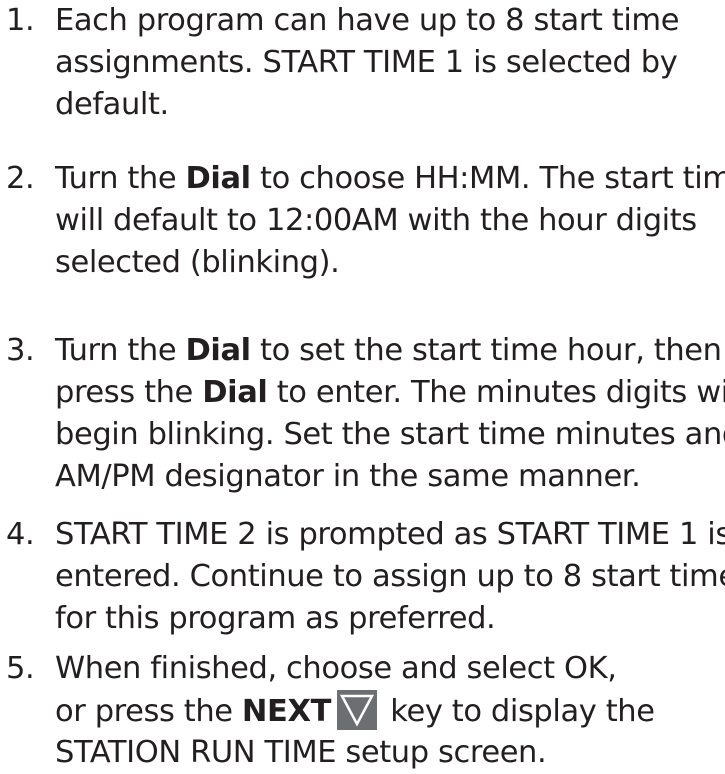 The width and height of the screenshot is (725, 774). What do you see at coordinates (357, 710) in the screenshot?
I see `down-triangle-key-icon` at bounding box center [357, 710].